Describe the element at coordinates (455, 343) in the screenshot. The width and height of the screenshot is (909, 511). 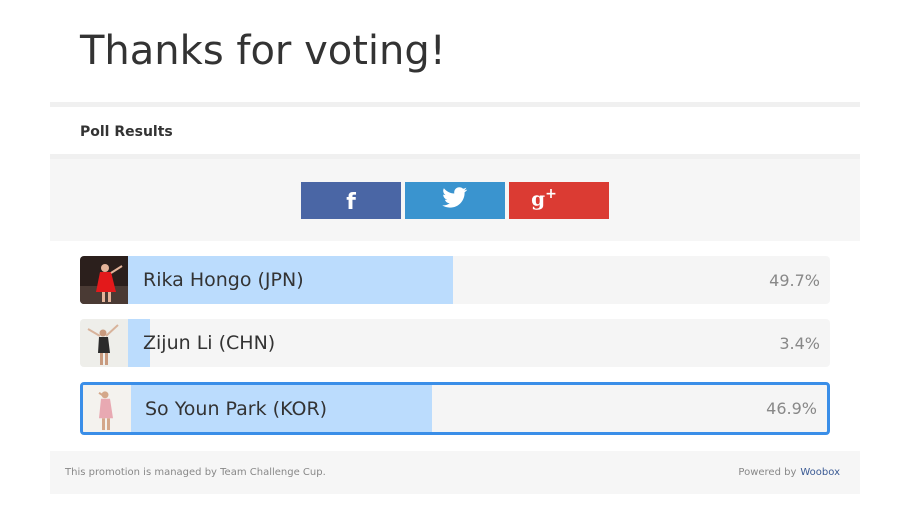
I see `poll-option-zijun-li: Zijun Li (CHN) 3.4%` at that location.